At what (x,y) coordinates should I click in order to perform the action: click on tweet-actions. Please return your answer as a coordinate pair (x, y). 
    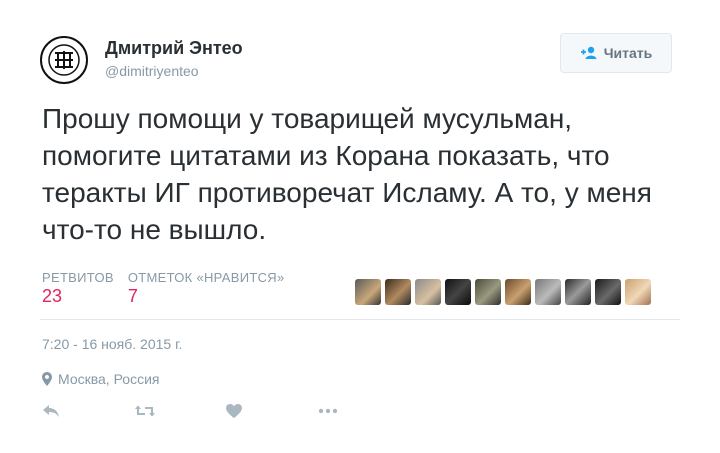
    Looking at the image, I should click on (226, 411).